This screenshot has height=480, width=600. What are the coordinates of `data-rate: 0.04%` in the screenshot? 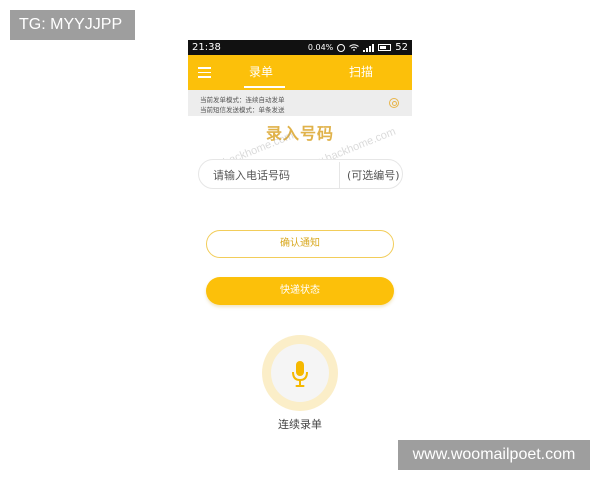 It's located at (320, 47).